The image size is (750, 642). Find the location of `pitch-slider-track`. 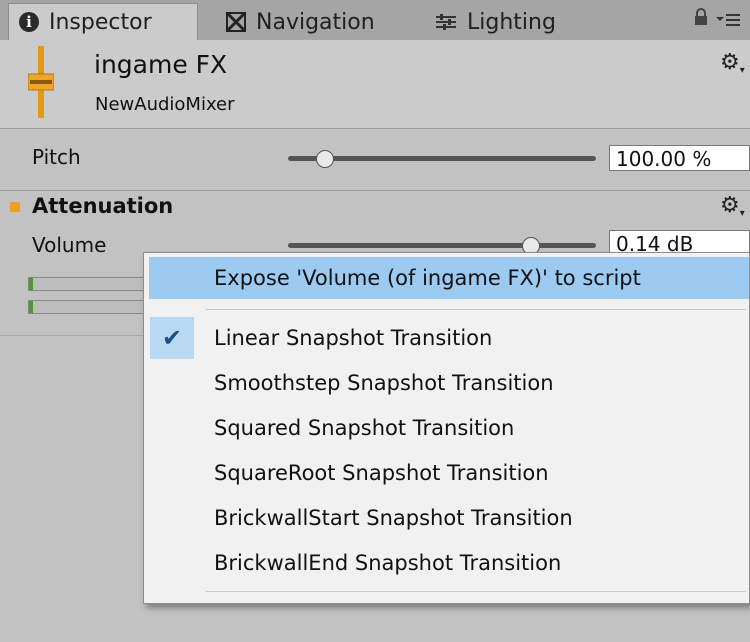

pitch-slider-track is located at coordinates (442, 158).